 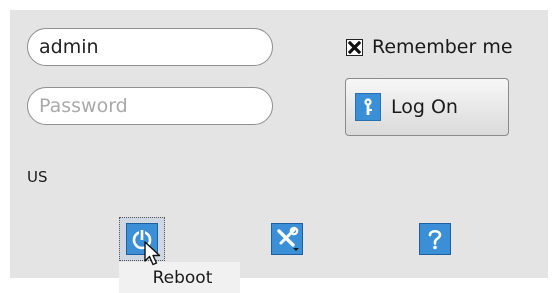 What do you see at coordinates (354, 47) in the screenshot?
I see `checkbox-checked-icon` at bounding box center [354, 47].